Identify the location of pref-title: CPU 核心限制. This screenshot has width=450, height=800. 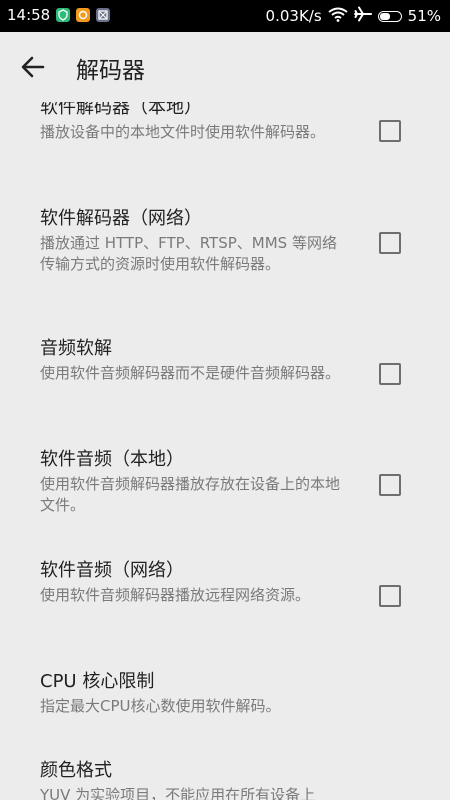
(97, 681).